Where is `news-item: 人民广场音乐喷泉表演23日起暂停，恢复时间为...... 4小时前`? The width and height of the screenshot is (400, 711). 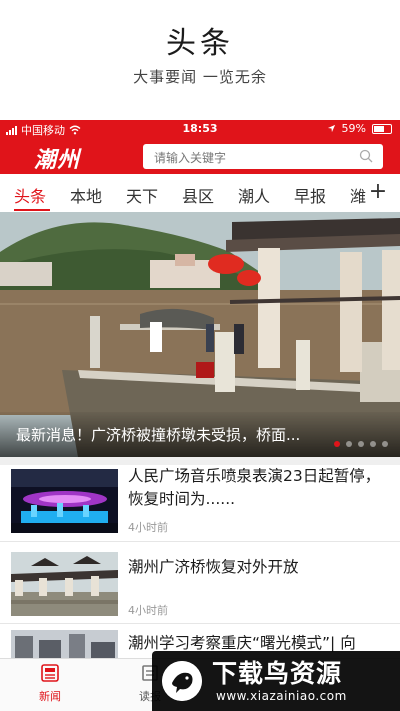 news-item: 人民广场音乐喷泉表演23日起暂停，恢复时间为...... 4小时前 is located at coordinates (200, 502).